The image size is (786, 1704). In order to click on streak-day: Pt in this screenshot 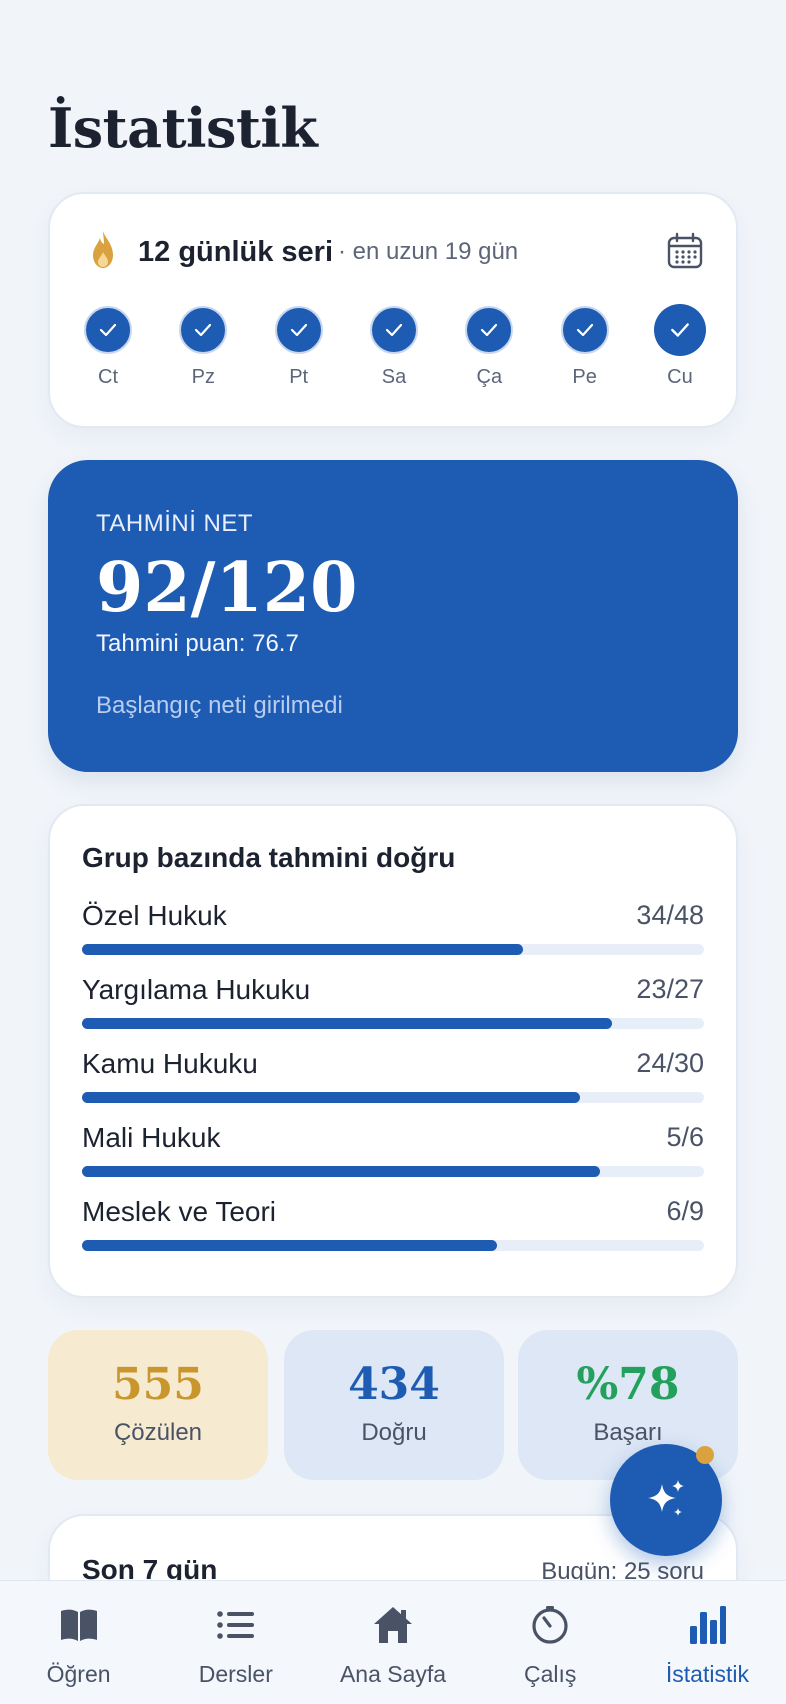, I will do `click(299, 347)`.